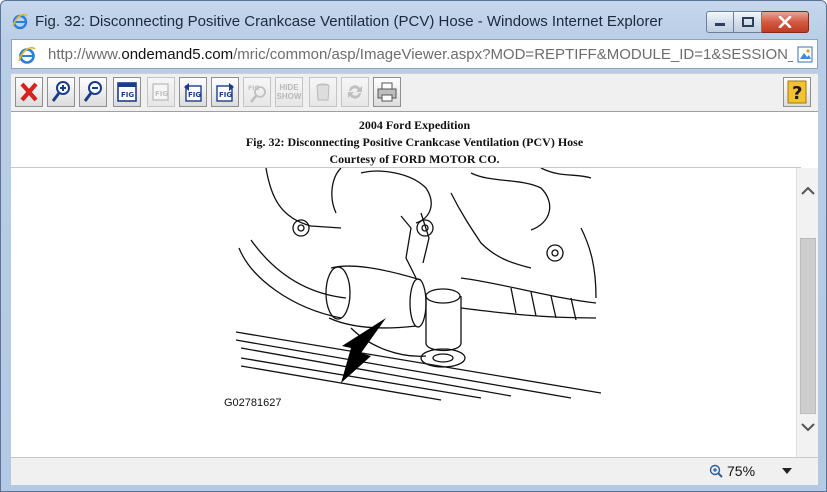 Image resolution: width=827 pixels, height=492 pixels. I want to click on zoom-out-icon, so click(92, 91).